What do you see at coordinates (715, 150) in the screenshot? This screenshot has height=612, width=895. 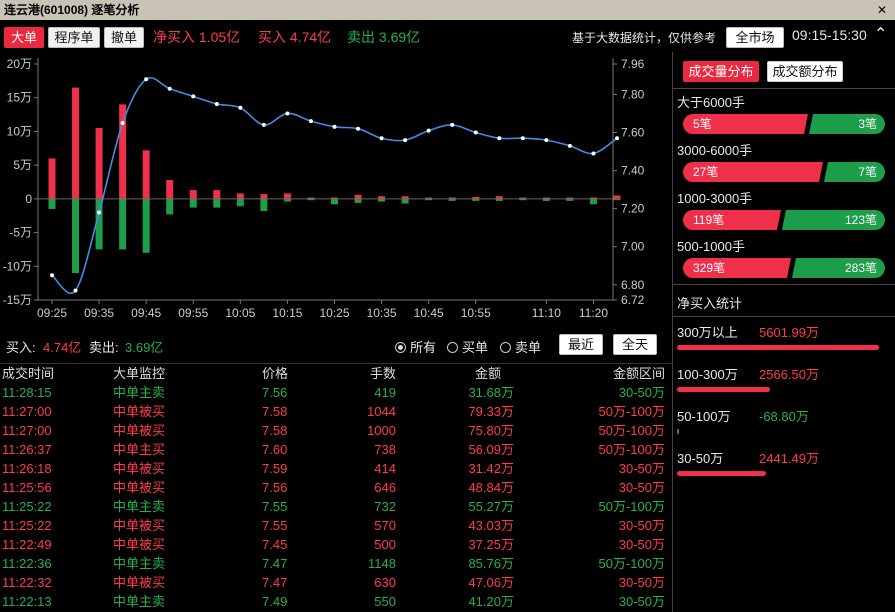 I see `distribution-label: 3000-6000手` at bounding box center [715, 150].